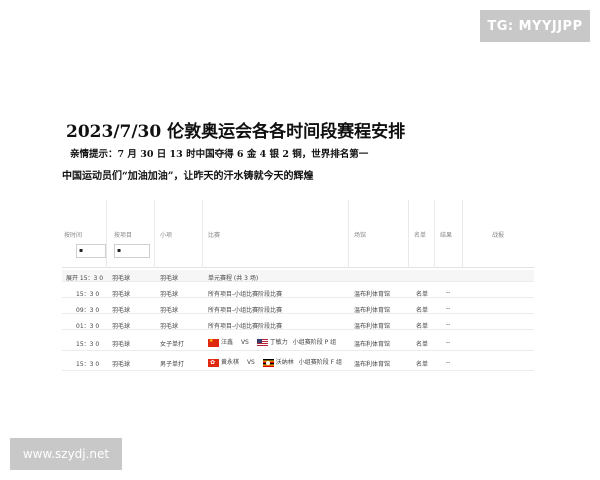  I want to click on row-match: 黄永棋 VS 沃纳林 小组赛阶段 F 组, so click(275, 362).